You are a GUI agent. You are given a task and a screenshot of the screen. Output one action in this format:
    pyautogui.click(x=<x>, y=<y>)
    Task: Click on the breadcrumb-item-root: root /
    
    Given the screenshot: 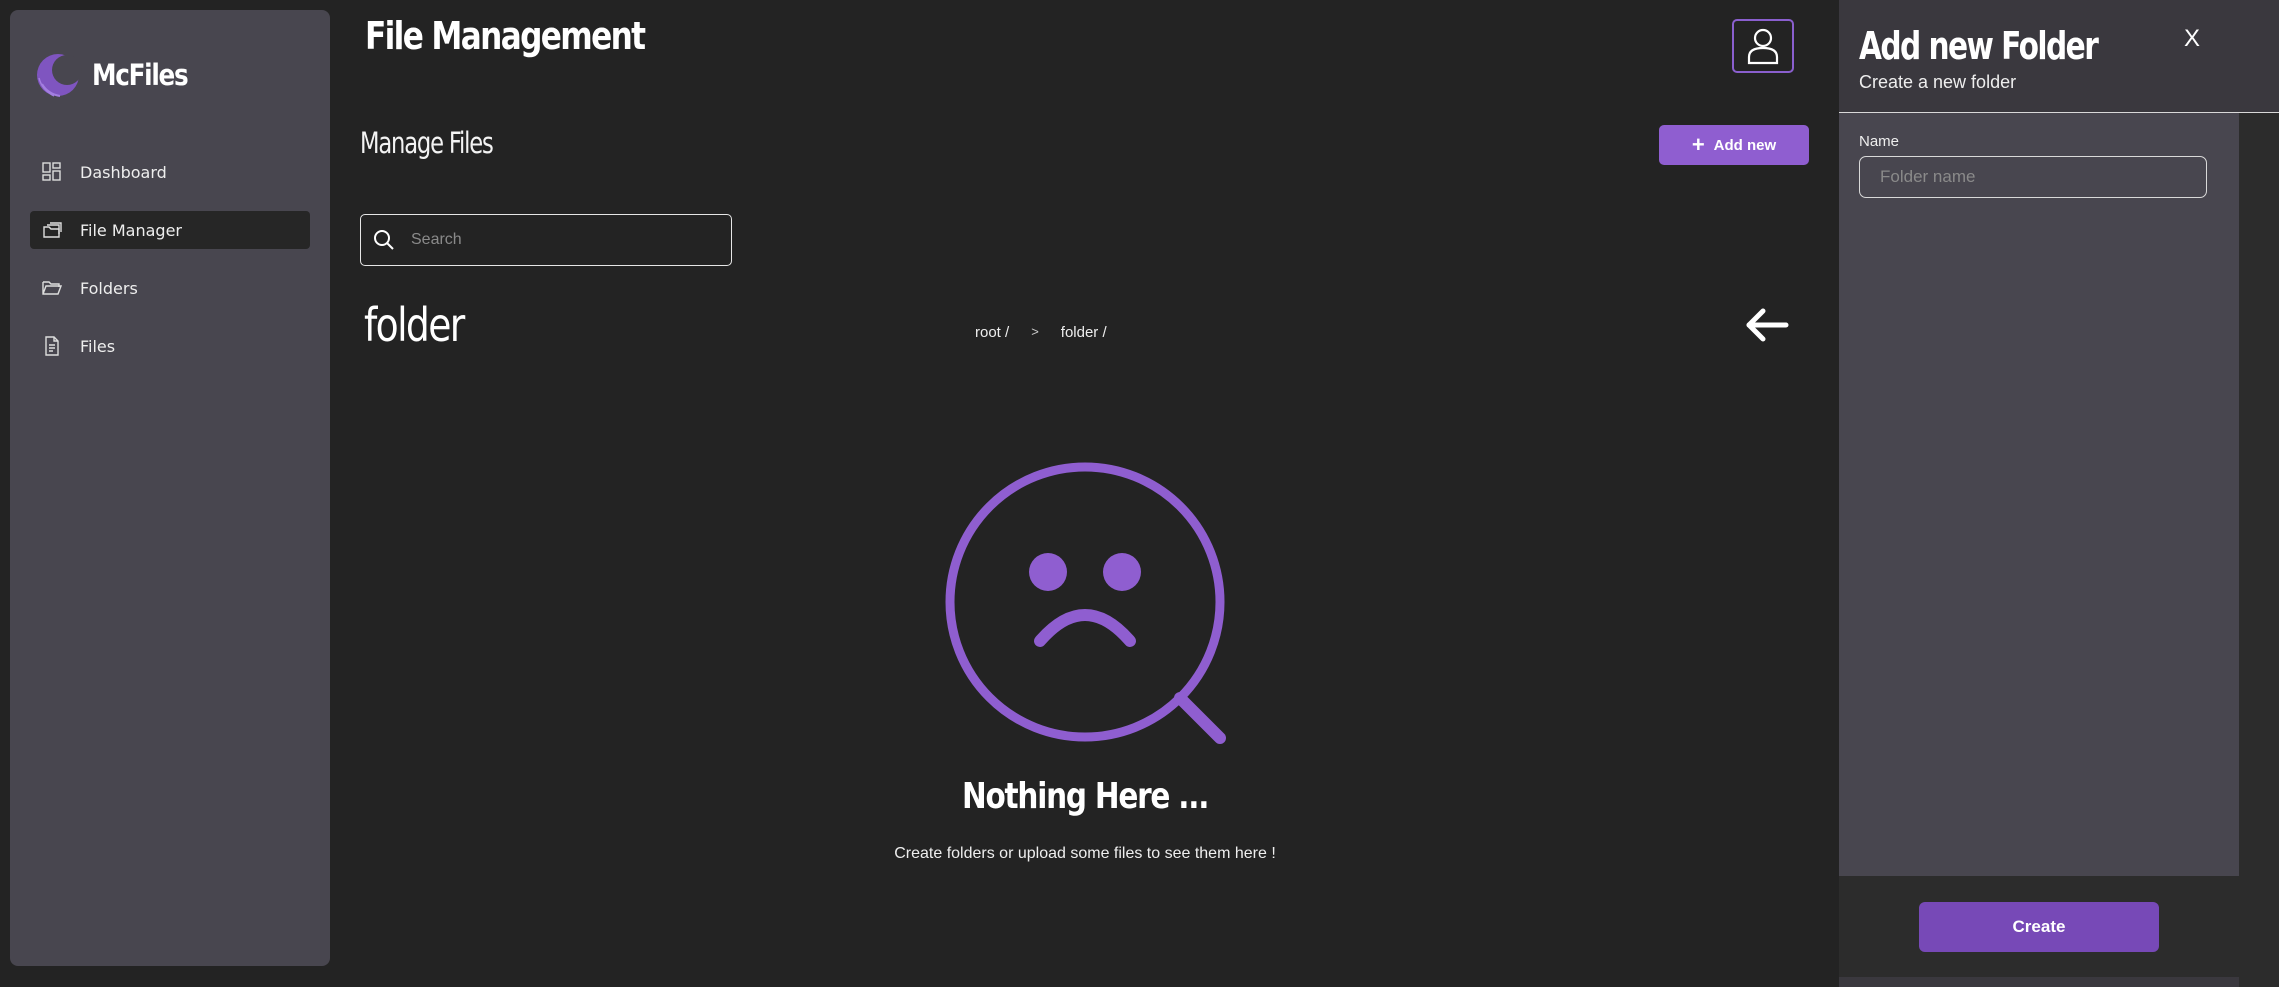 What is the action you would take?
    pyautogui.click(x=992, y=332)
    